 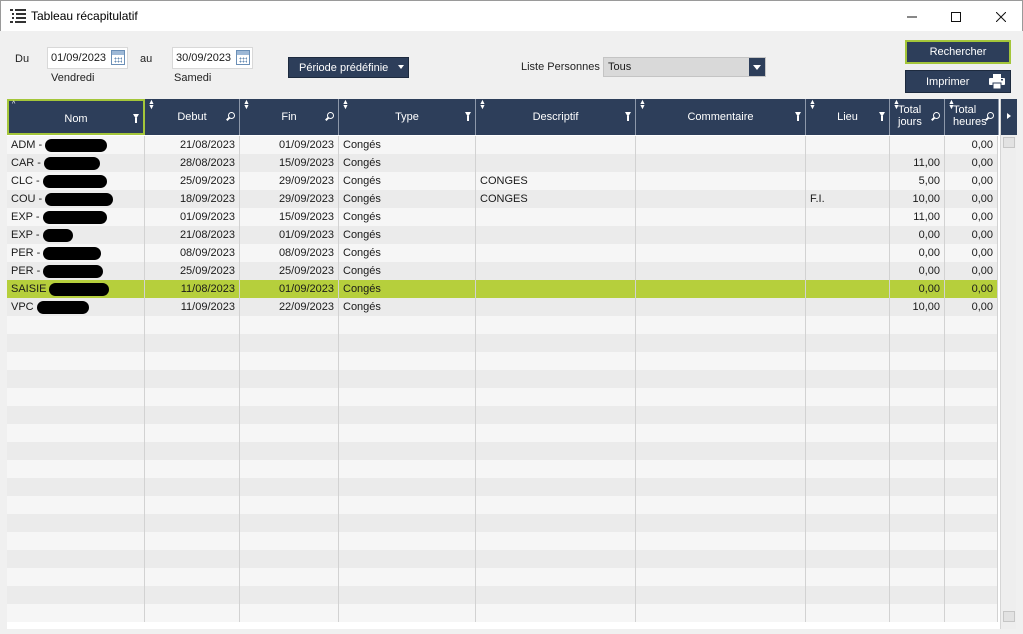 What do you see at coordinates (502, 217) in the screenshot?
I see `table-row: EXP - 01/09/2023 15/09/2023 Congés 11,00 0,00` at bounding box center [502, 217].